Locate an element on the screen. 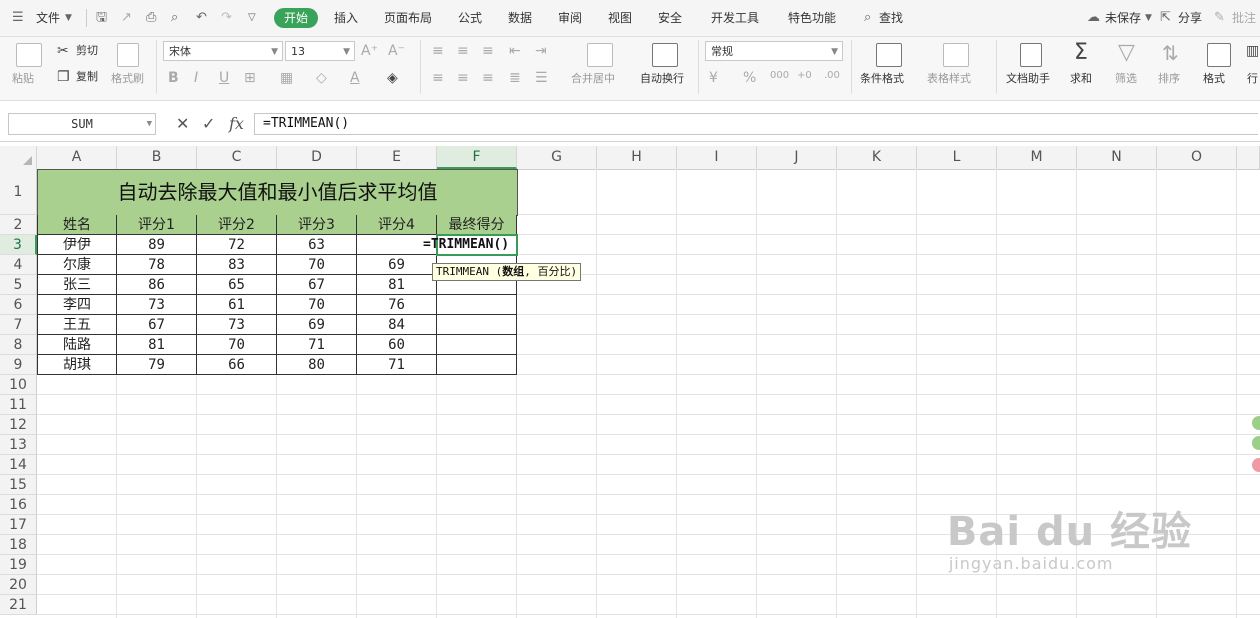 The height and width of the screenshot is (618, 1260). justify-icon: ≣ is located at coordinates (515, 78).